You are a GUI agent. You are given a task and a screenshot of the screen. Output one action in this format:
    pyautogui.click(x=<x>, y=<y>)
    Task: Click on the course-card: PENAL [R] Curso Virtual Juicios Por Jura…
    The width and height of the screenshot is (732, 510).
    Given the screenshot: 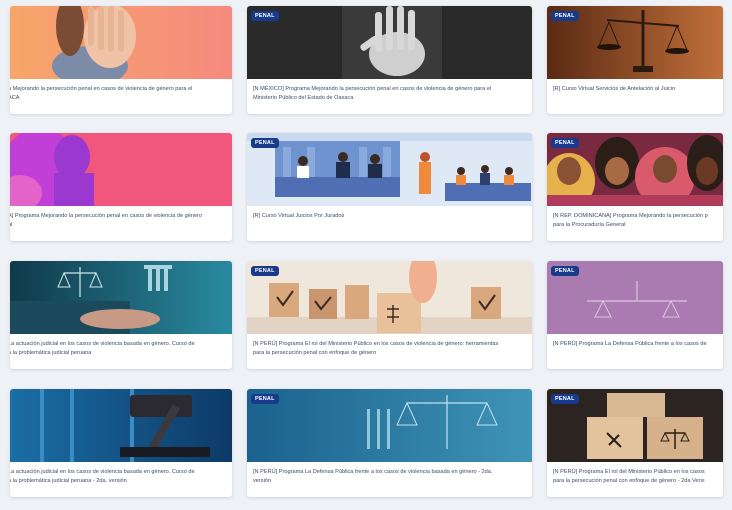 What is the action you would take?
    pyautogui.click(x=389, y=187)
    